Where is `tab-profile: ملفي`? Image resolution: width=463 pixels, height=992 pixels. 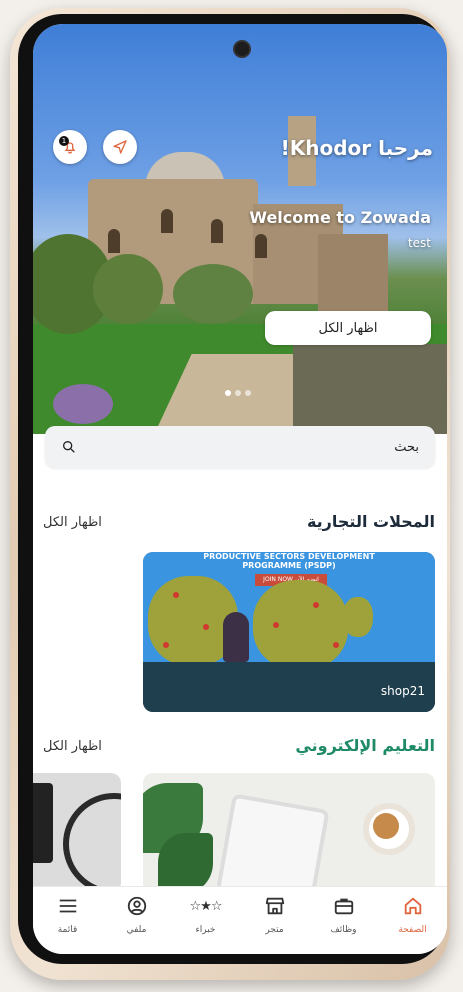
tab-profile: ملفي is located at coordinates (136, 920).